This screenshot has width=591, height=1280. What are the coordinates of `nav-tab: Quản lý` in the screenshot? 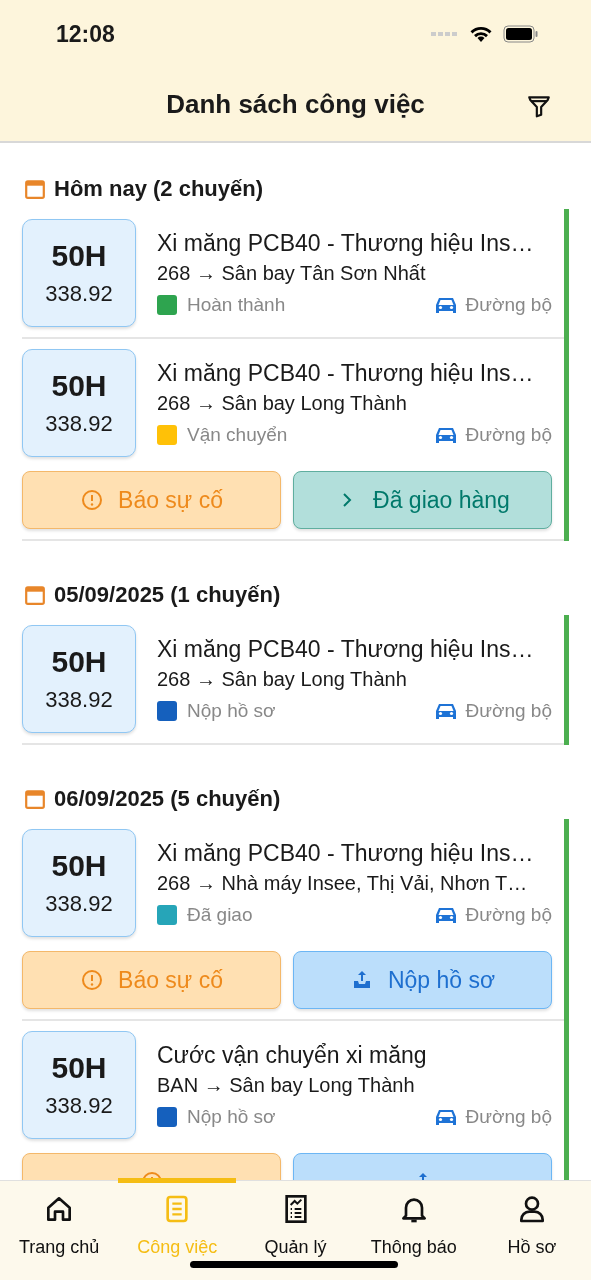 It's located at (295, 1230).